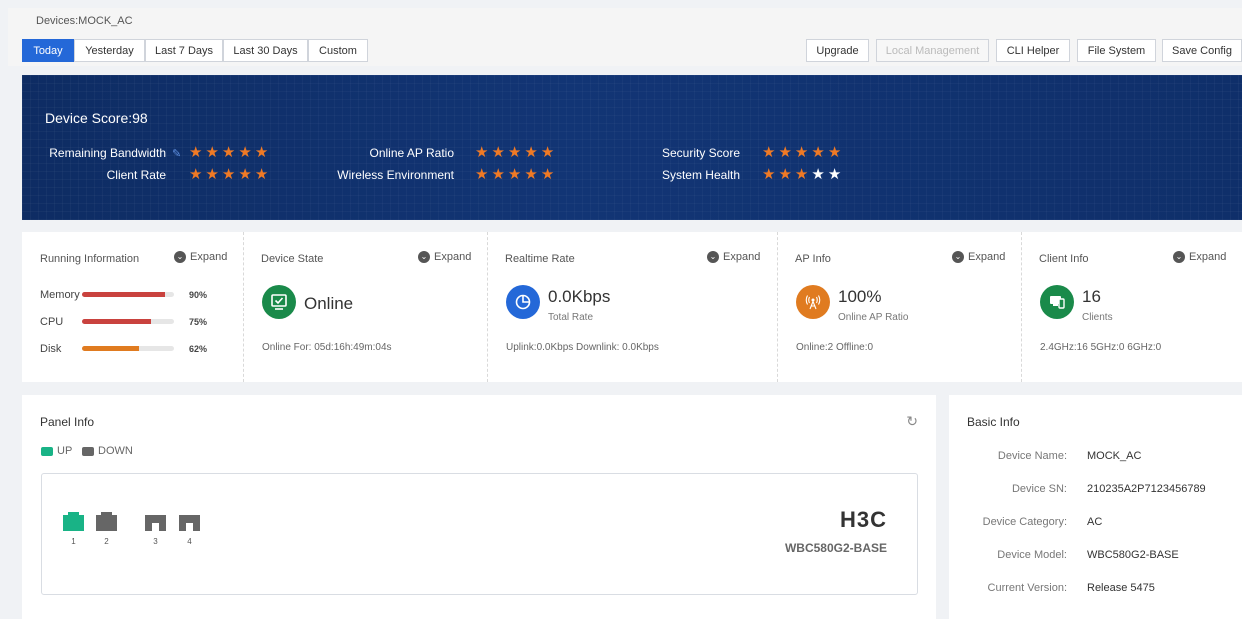 The image size is (1242, 619). Describe the element at coordinates (338, 50) in the screenshot. I see `tab-custom: Custom` at that location.